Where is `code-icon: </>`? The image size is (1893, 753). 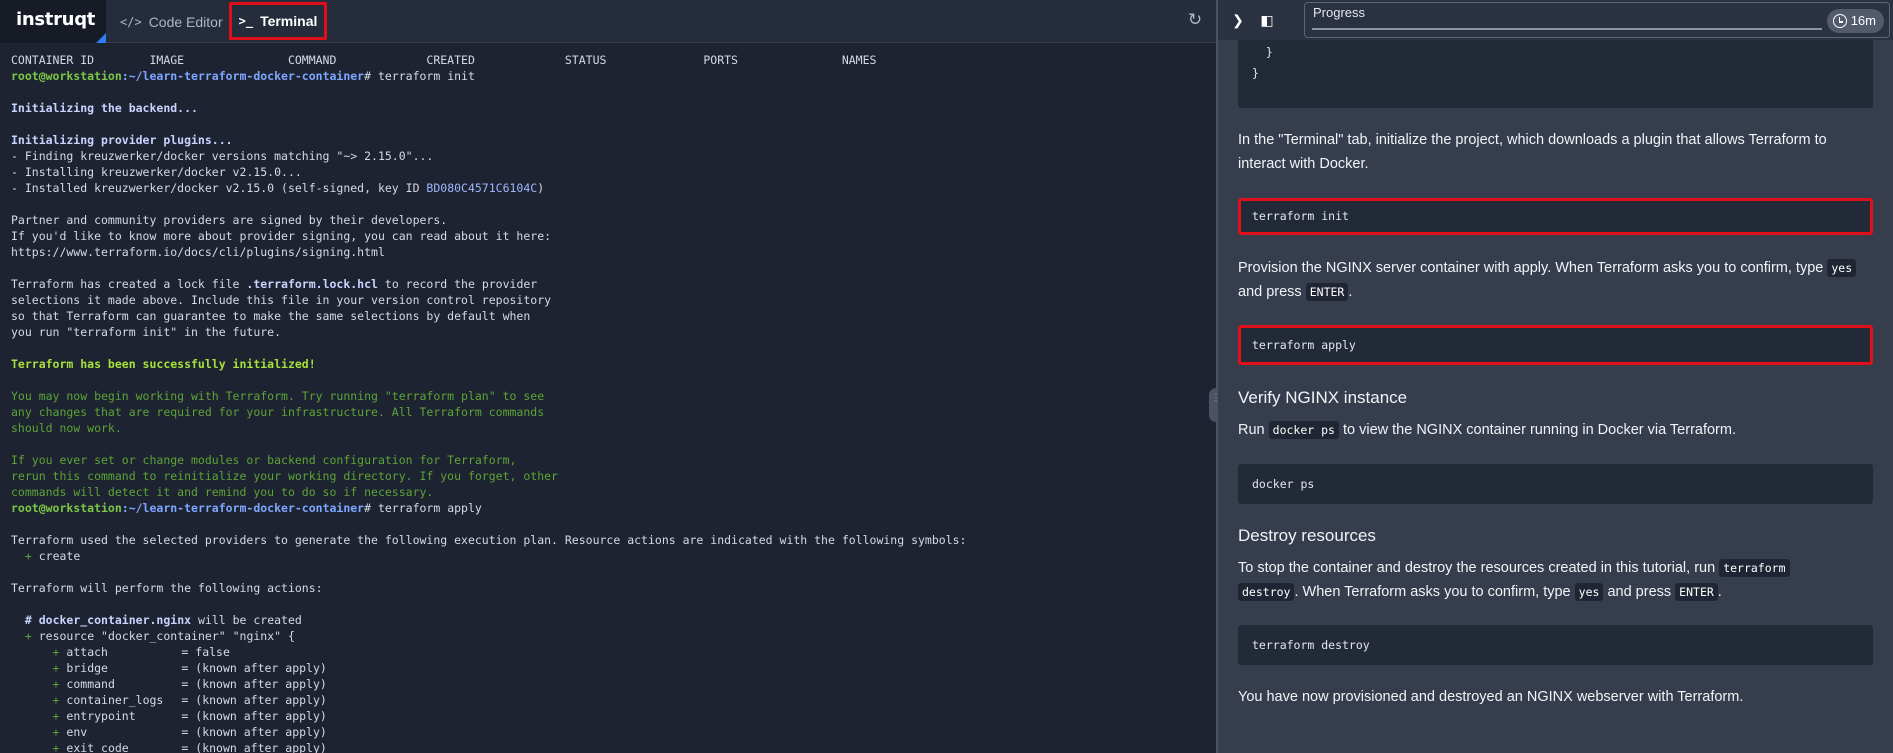 code-icon: </> is located at coordinates (131, 21).